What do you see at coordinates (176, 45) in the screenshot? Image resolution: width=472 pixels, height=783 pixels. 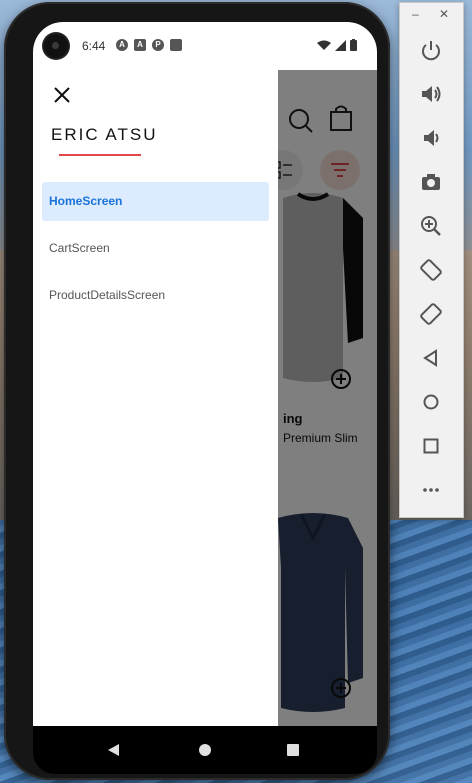 I see `sd-card-icon` at bounding box center [176, 45].